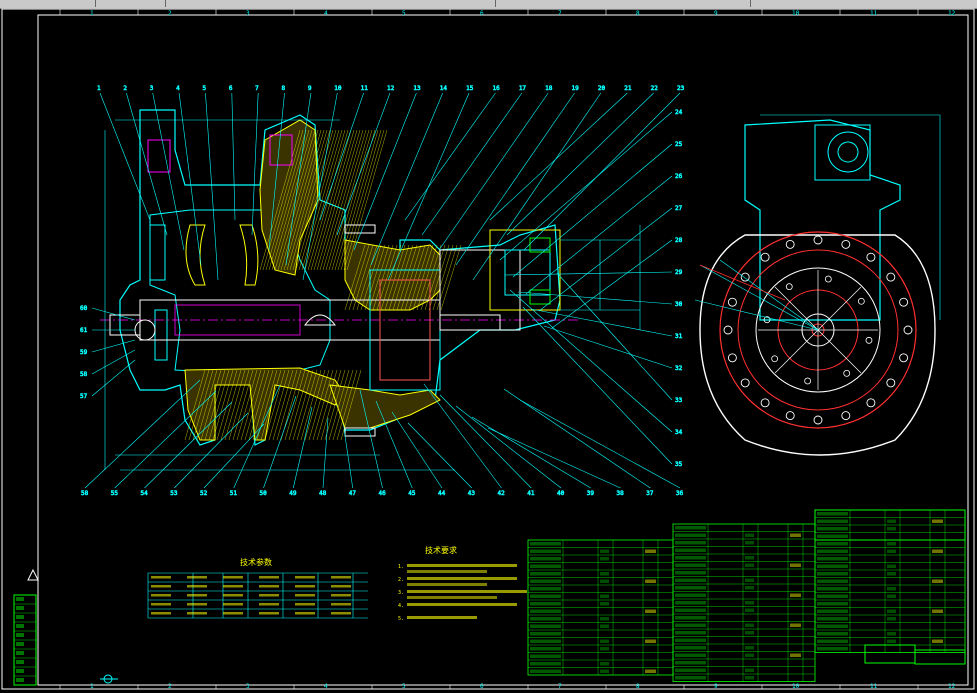 The width and height of the screenshot is (977, 693). What do you see at coordinates (310, 88) in the screenshot?
I see `callout-number: 9` at bounding box center [310, 88].